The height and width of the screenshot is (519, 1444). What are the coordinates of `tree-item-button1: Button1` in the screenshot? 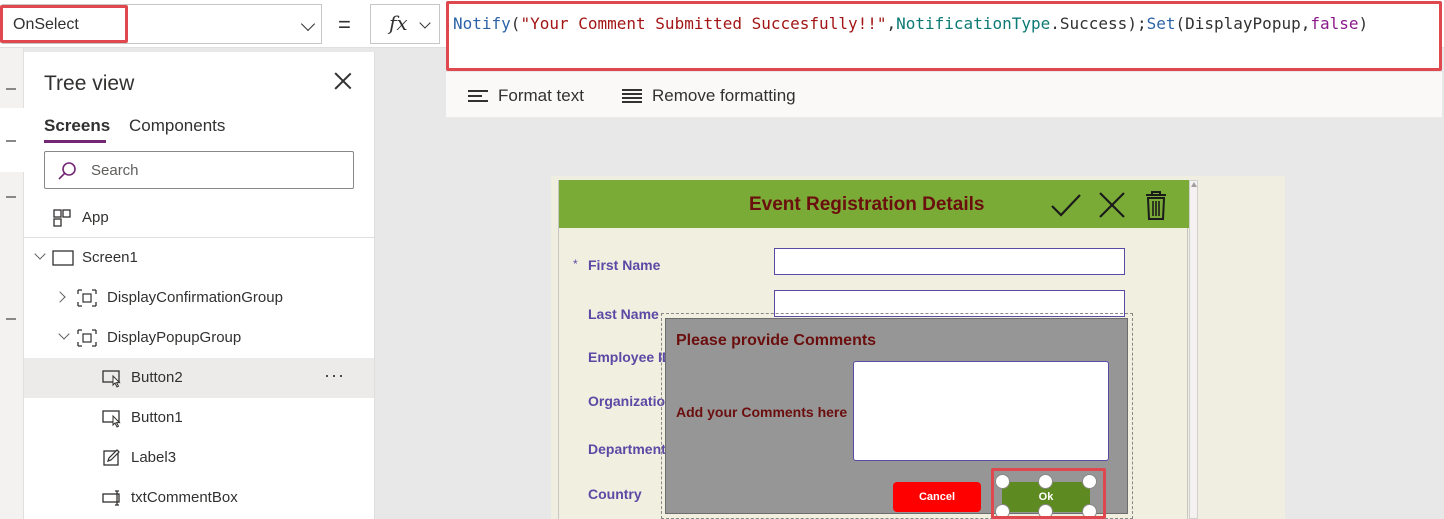 It's located at (199, 418).